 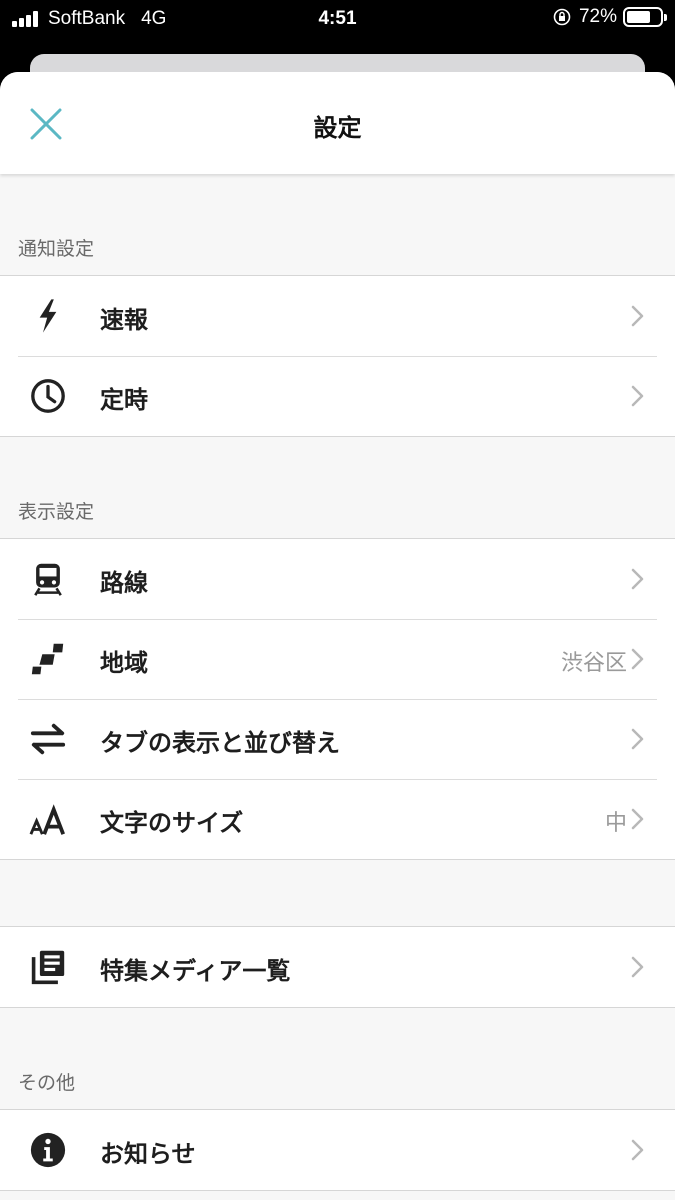 I want to click on battery-icon, so click(x=645, y=17).